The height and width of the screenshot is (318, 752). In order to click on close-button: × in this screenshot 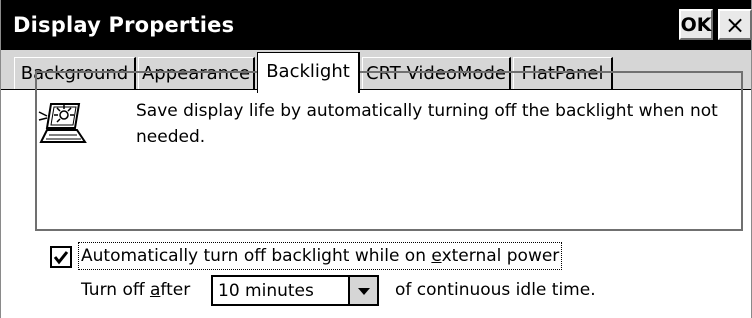, I will do `click(735, 24)`.